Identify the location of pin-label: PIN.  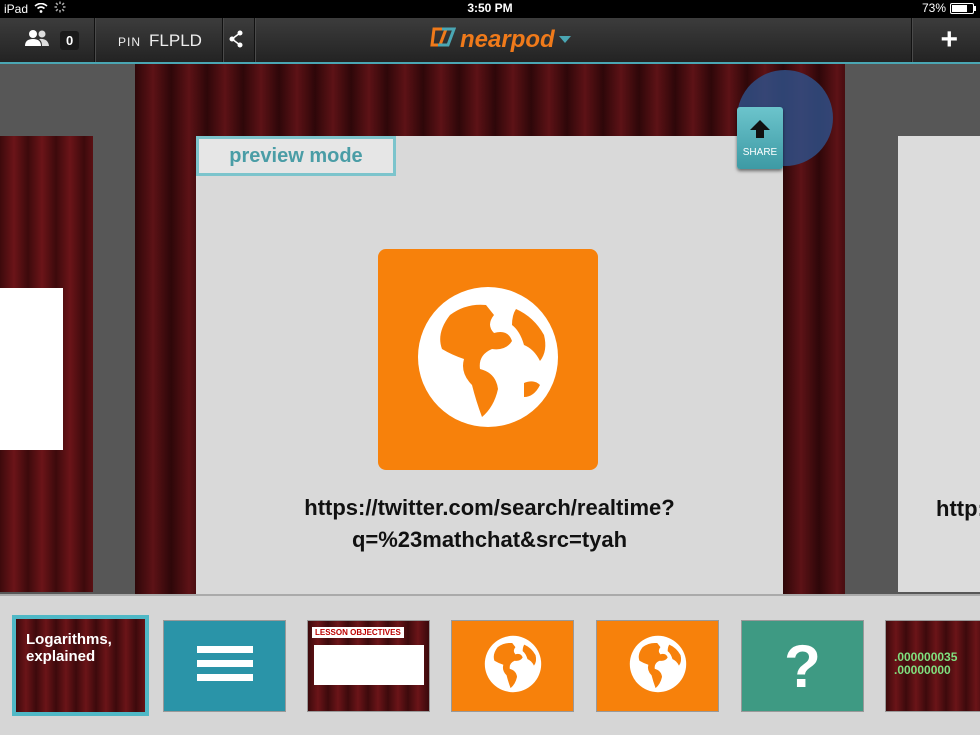
(130, 42).